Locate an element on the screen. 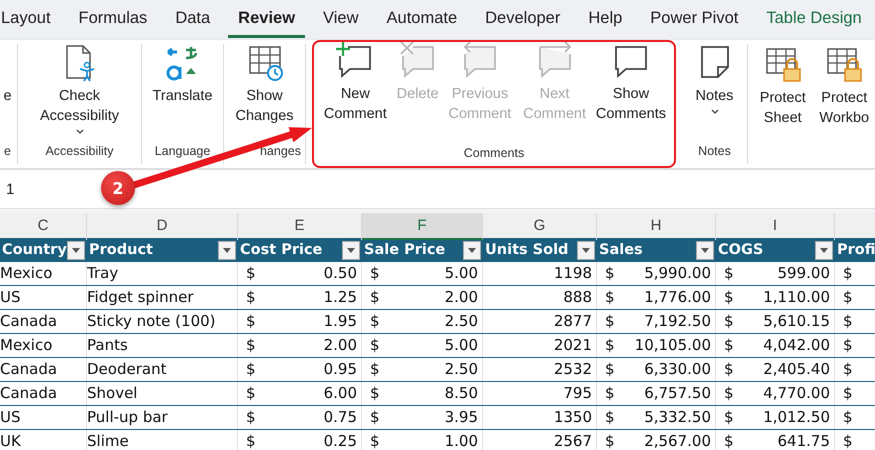  ribbon-tab: Power Pivot is located at coordinates (694, 20).